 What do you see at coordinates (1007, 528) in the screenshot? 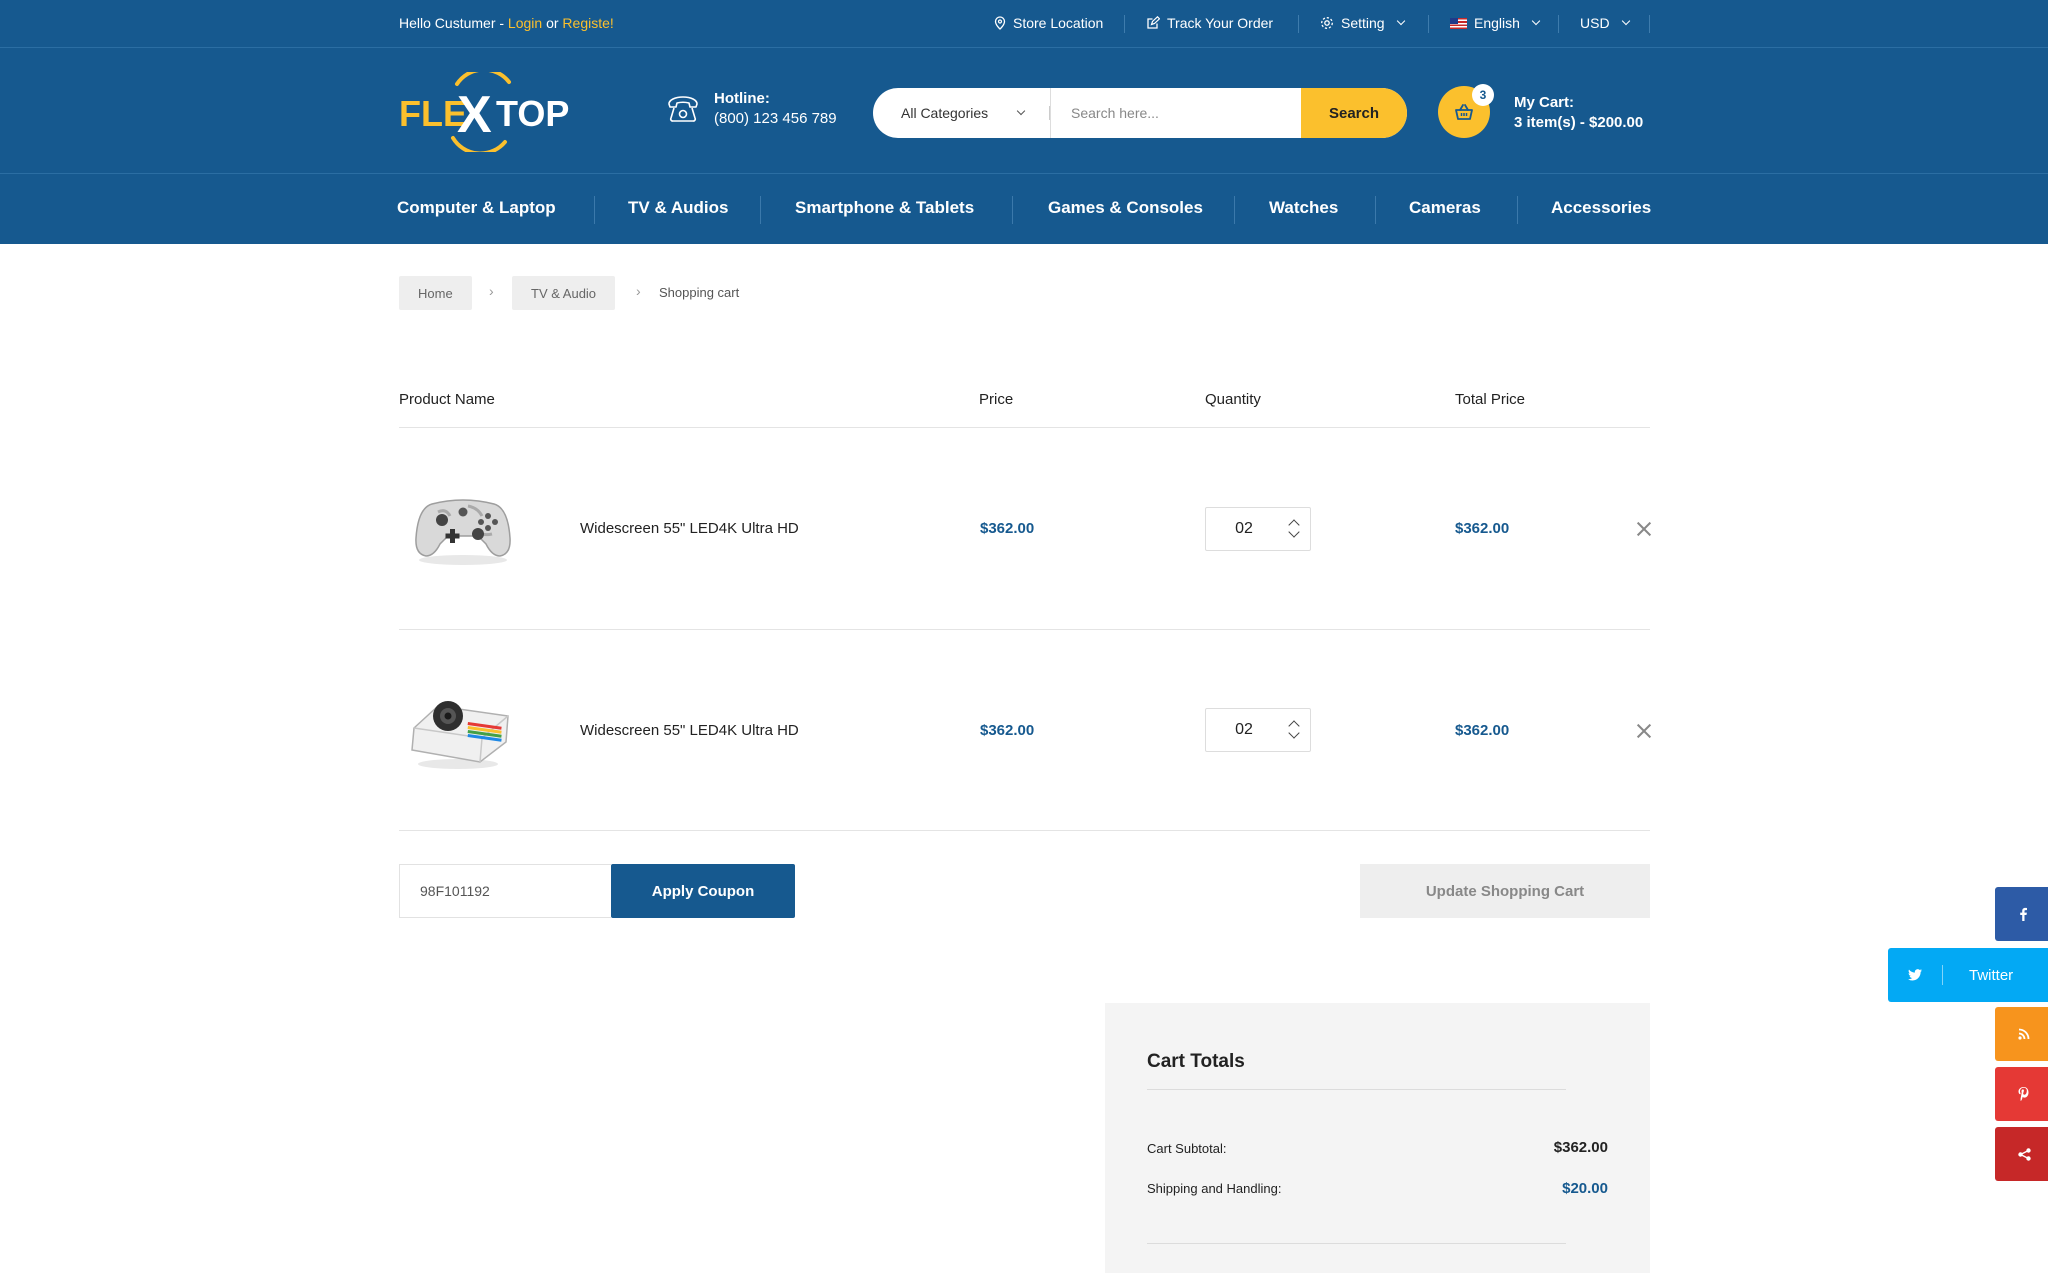
I see `product-price: $362.00` at bounding box center [1007, 528].